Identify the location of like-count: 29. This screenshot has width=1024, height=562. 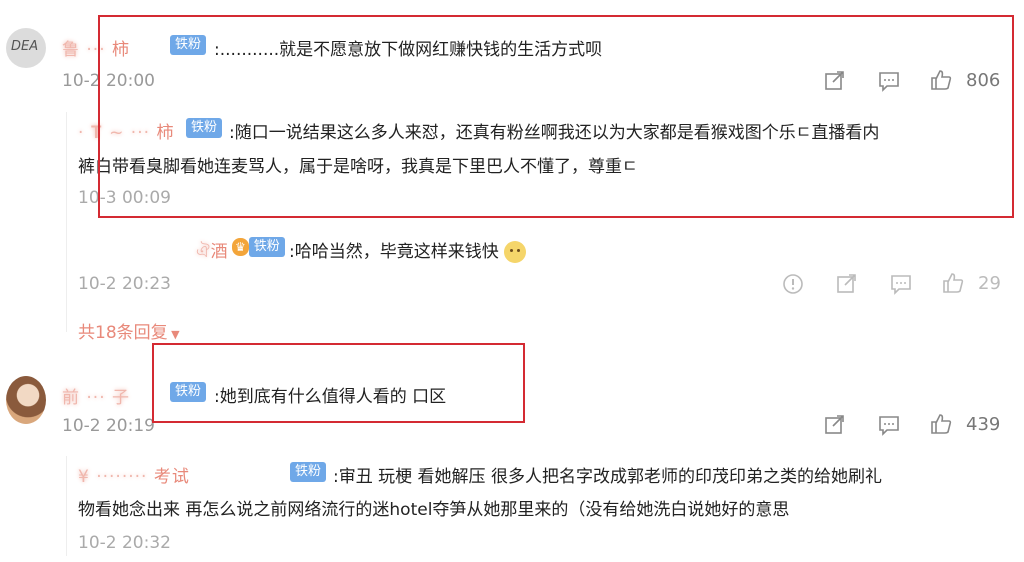
(989, 283).